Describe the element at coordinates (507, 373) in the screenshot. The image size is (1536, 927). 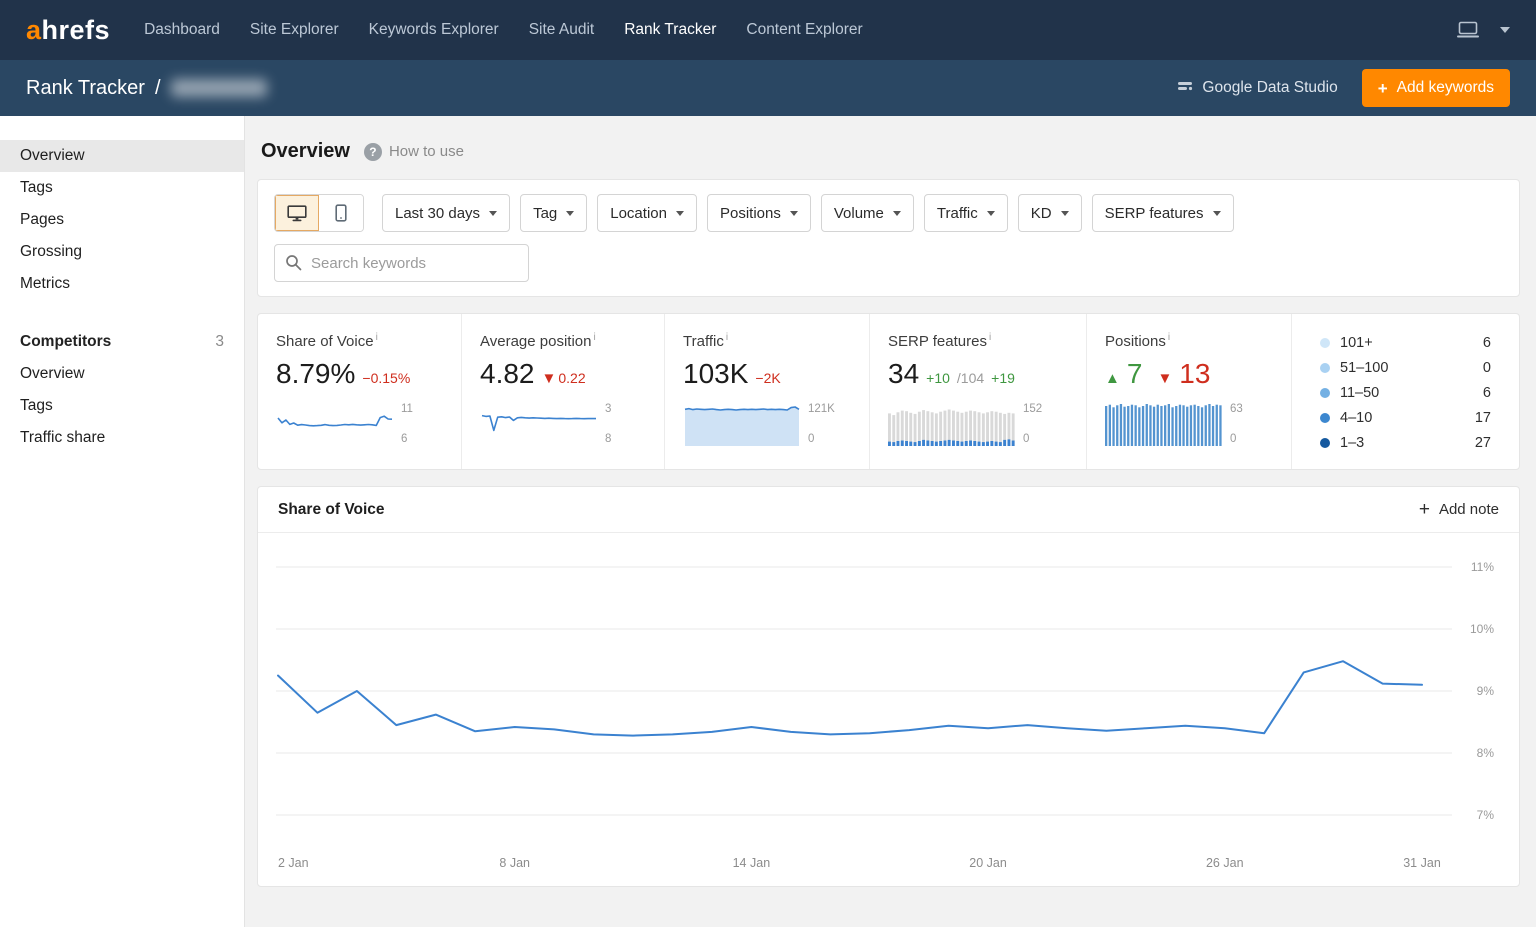
I see `metric-value: 4.82` at that location.